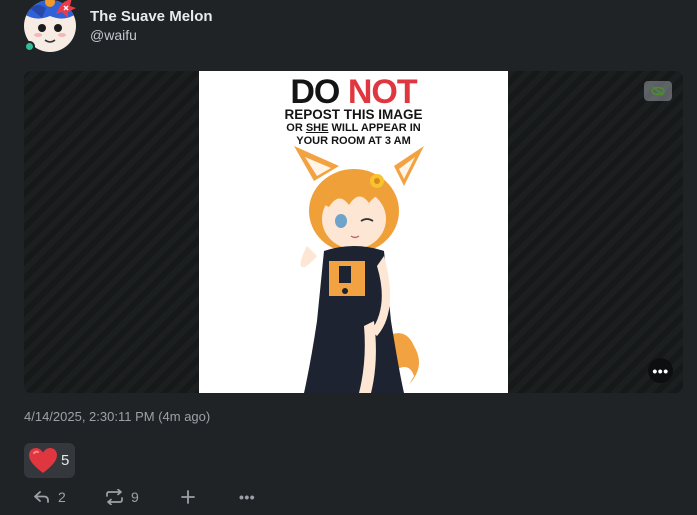 Image resolution: width=697 pixels, height=515 pixels. What do you see at coordinates (135, 497) in the screenshot?
I see `renote-count: 9` at bounding box center [135, 497].